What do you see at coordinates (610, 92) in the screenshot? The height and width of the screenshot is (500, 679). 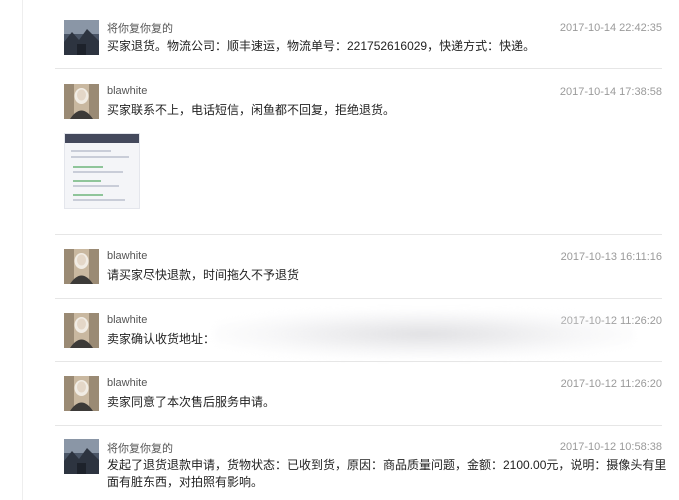 I see `message-time: 2017-10-14 17:38:58` at bounding box center [610, 92].